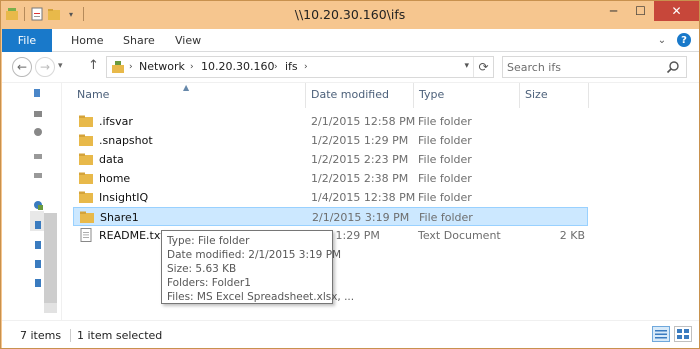  Describe the element at coordinates (613, 11) in the screenshot. I see `minimize-button: ─` at that location.